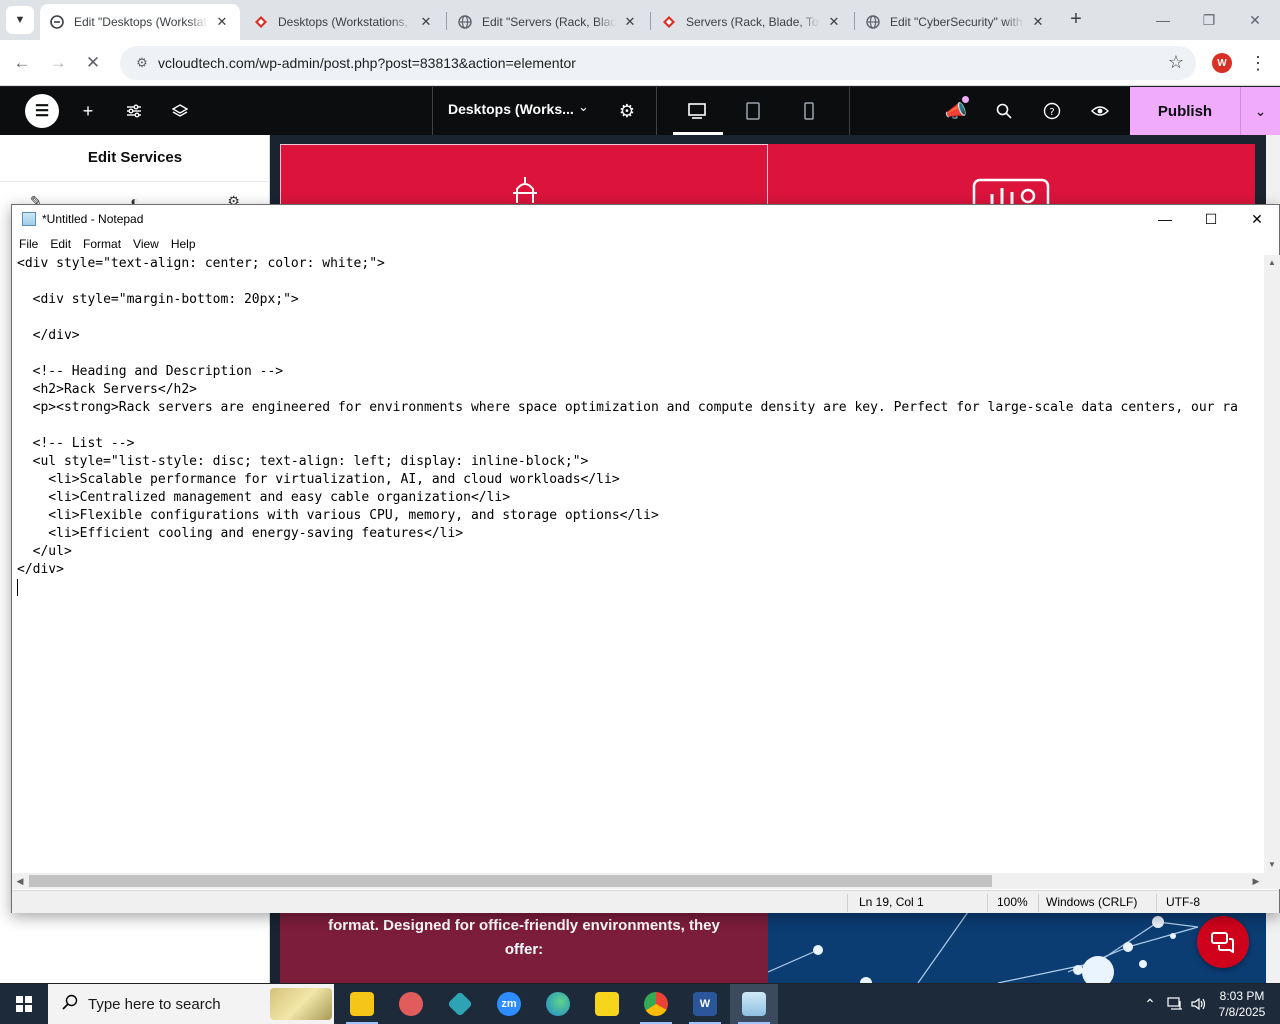 The image size is (1280, 1024). I want to click on page-settings-gear-icon: ⚙, so click(627, 111).